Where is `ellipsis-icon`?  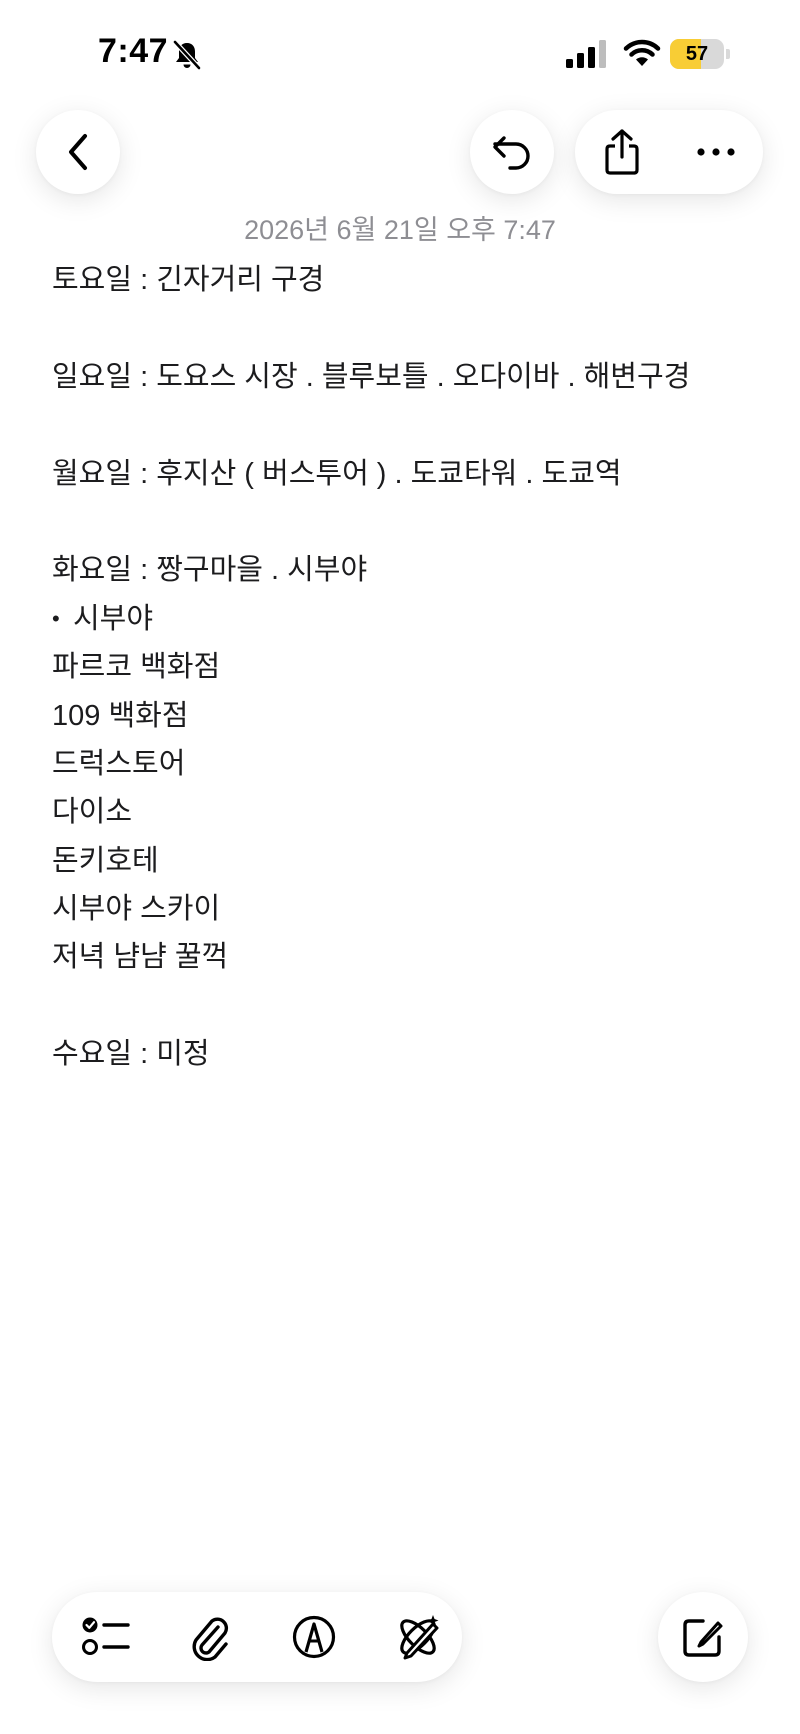 ellipsis-icon is located at coordinates (716, 152).